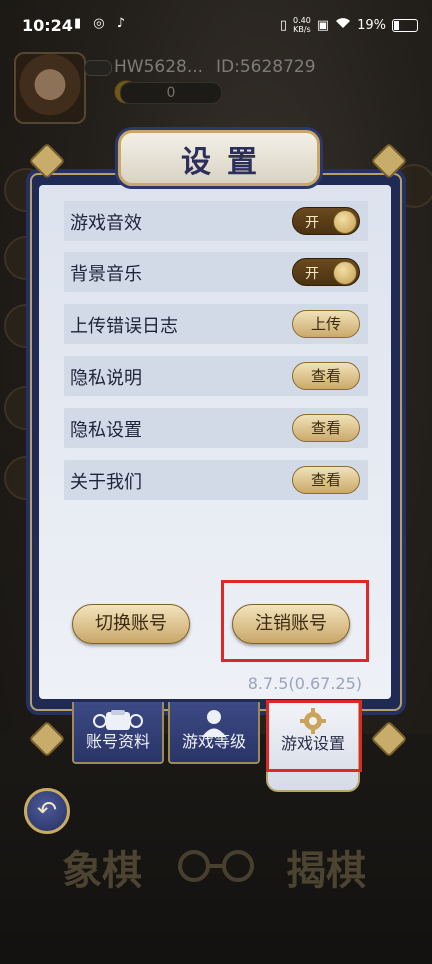 The image size is (432, 964). I want to click on sim-icon: ▣, so click(323, 25).